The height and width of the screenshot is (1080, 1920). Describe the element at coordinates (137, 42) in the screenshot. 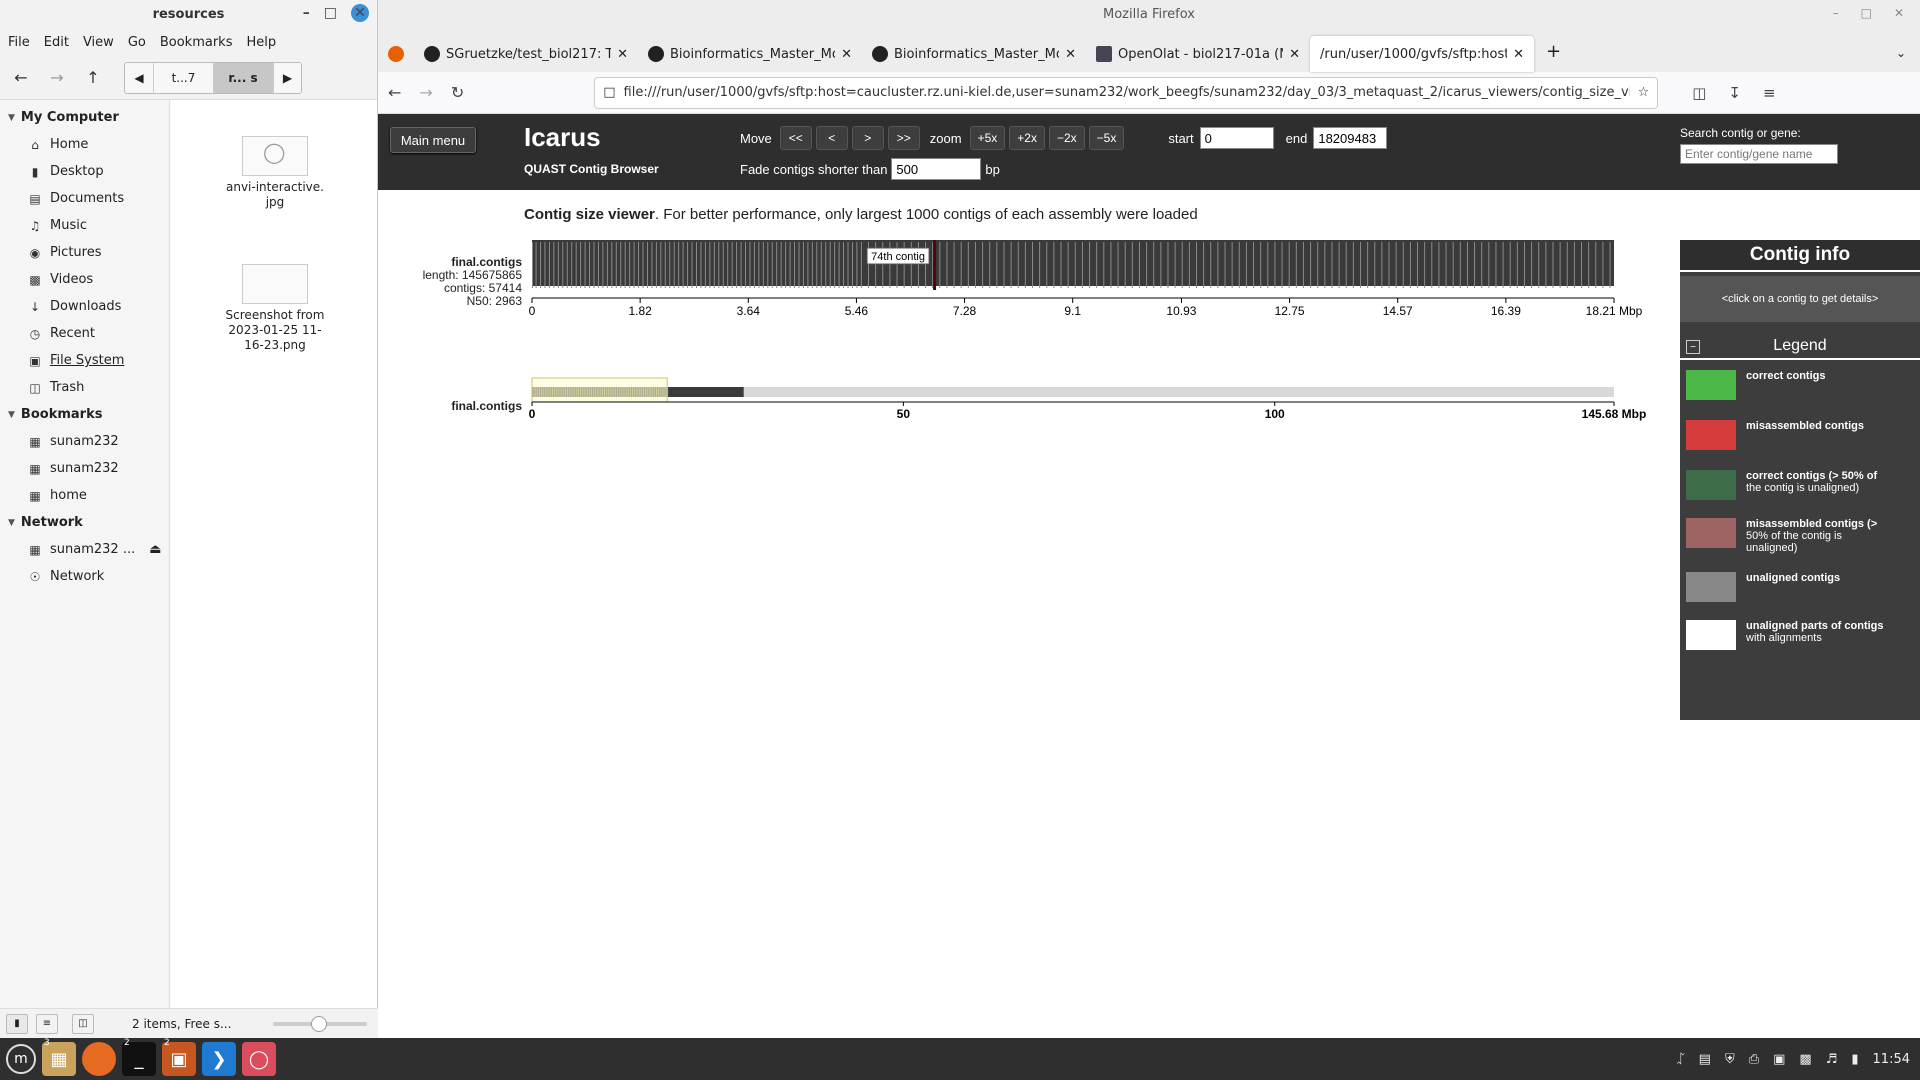

I see `menu-go: Go` at that location.